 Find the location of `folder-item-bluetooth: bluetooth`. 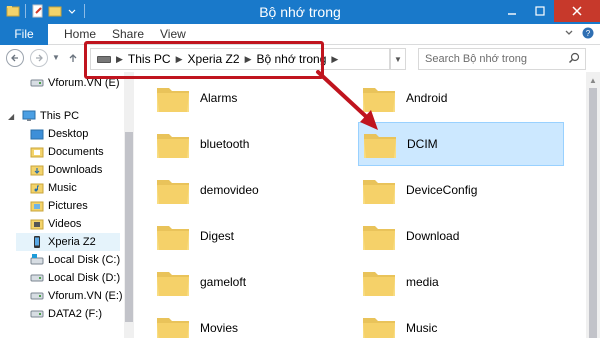

folder-item-bluetooth: bluetooth is located at coordinates (254, 144).